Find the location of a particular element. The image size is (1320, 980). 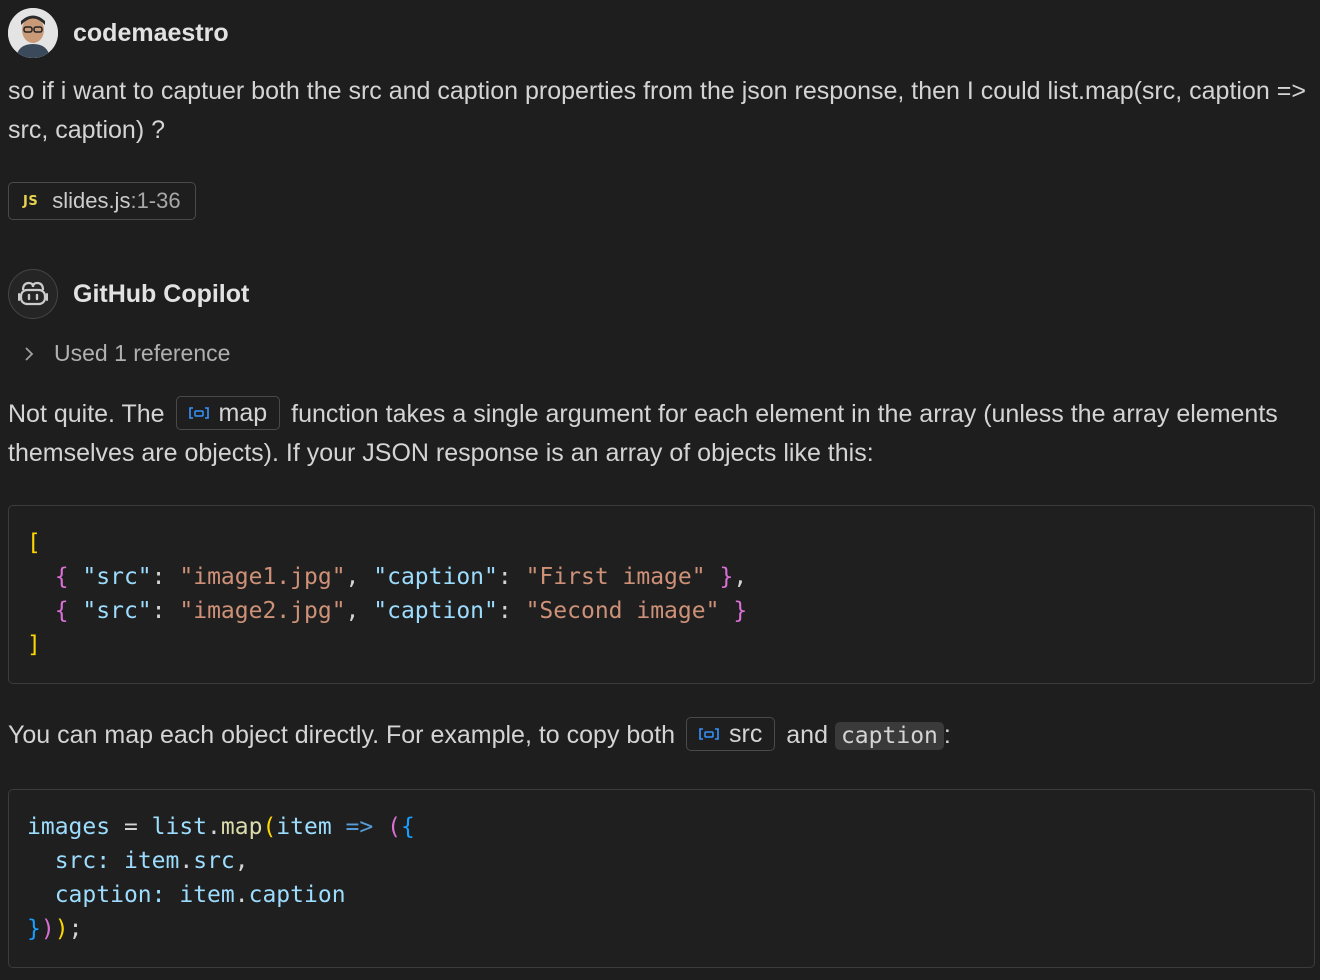

code-token: images is located at coordinates (69, 827).